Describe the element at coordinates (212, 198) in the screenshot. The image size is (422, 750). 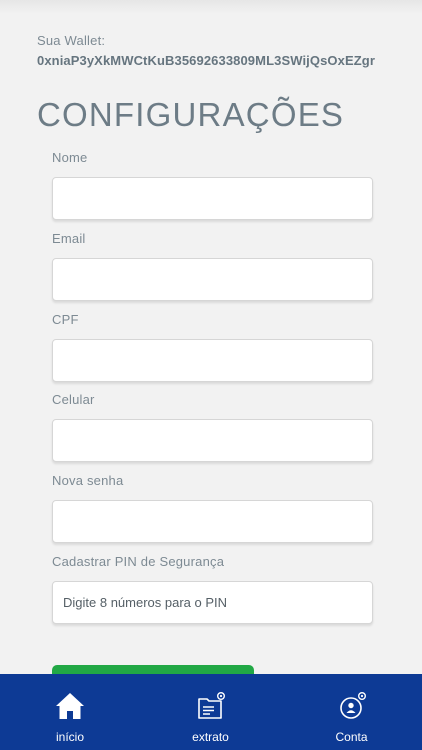
I see `name-input` at that location.